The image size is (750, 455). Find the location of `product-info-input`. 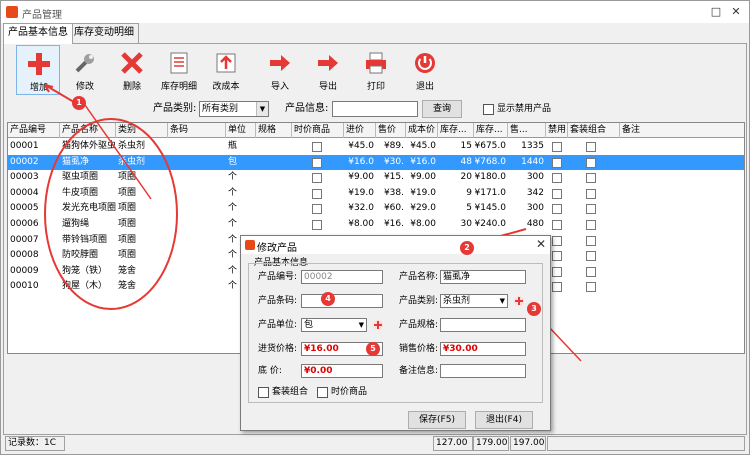

product-info-input is located at coordinates (375, 109).